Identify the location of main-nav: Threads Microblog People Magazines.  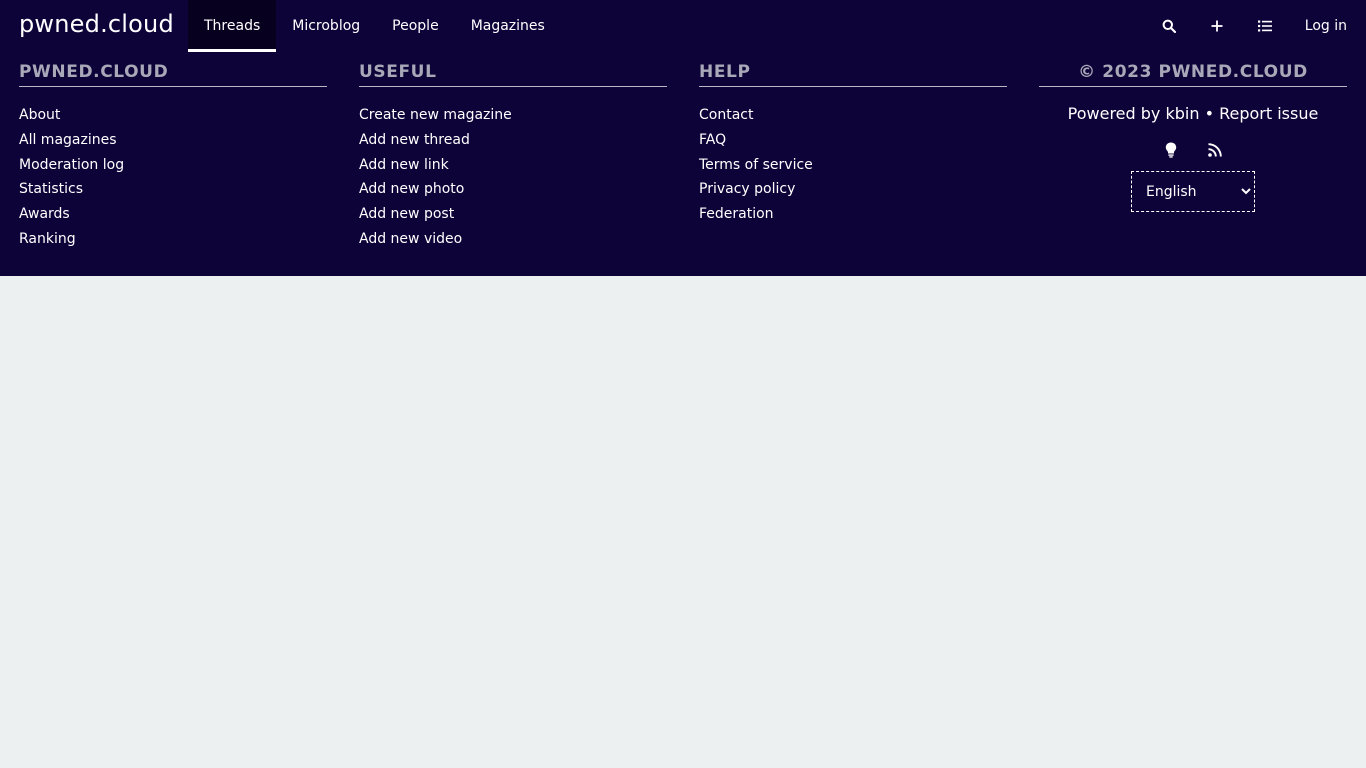
(374, 26).